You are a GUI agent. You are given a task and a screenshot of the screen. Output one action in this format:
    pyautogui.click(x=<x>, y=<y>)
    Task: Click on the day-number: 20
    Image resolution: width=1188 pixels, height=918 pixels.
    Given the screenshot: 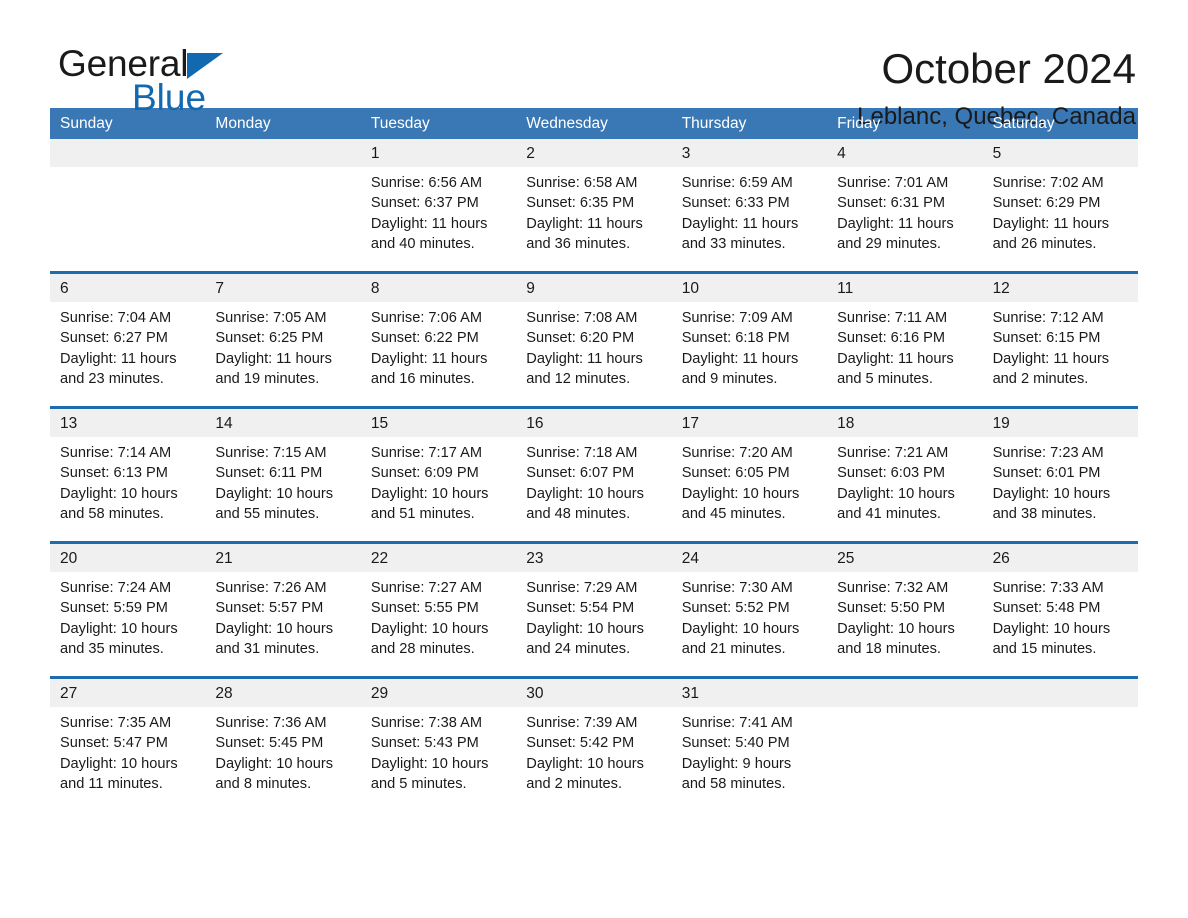 What is the action you would take?
    pyautogui.click(x=127, y=558)
    